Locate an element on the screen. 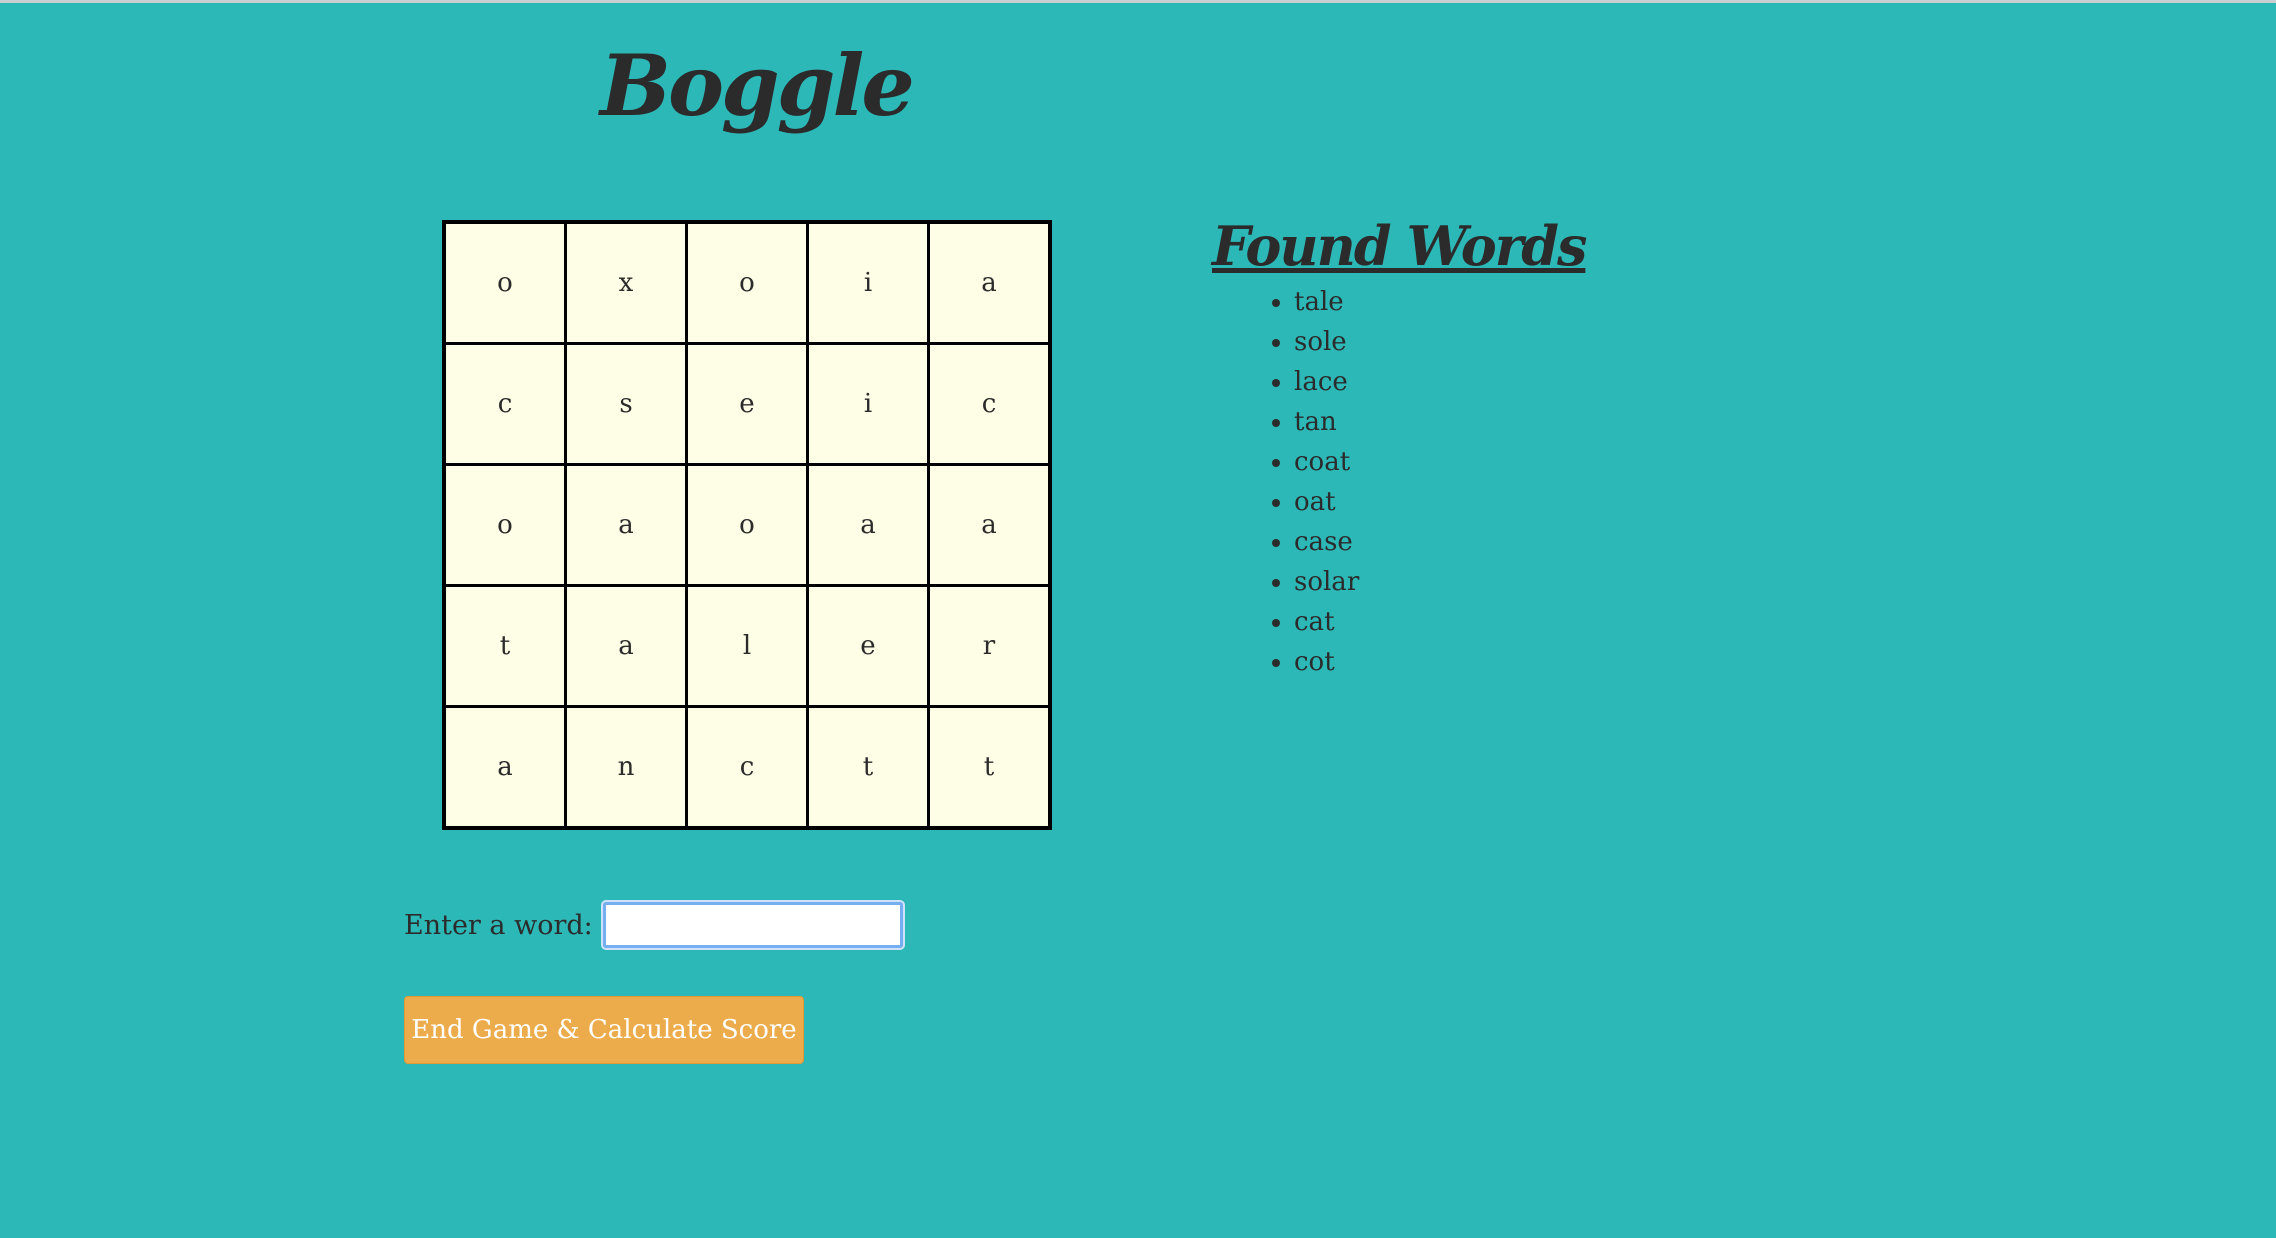 Image resolution: width=2276 pixels, height=1238 pixels. board-row: o a o a a is located at coordinates (747, 525).